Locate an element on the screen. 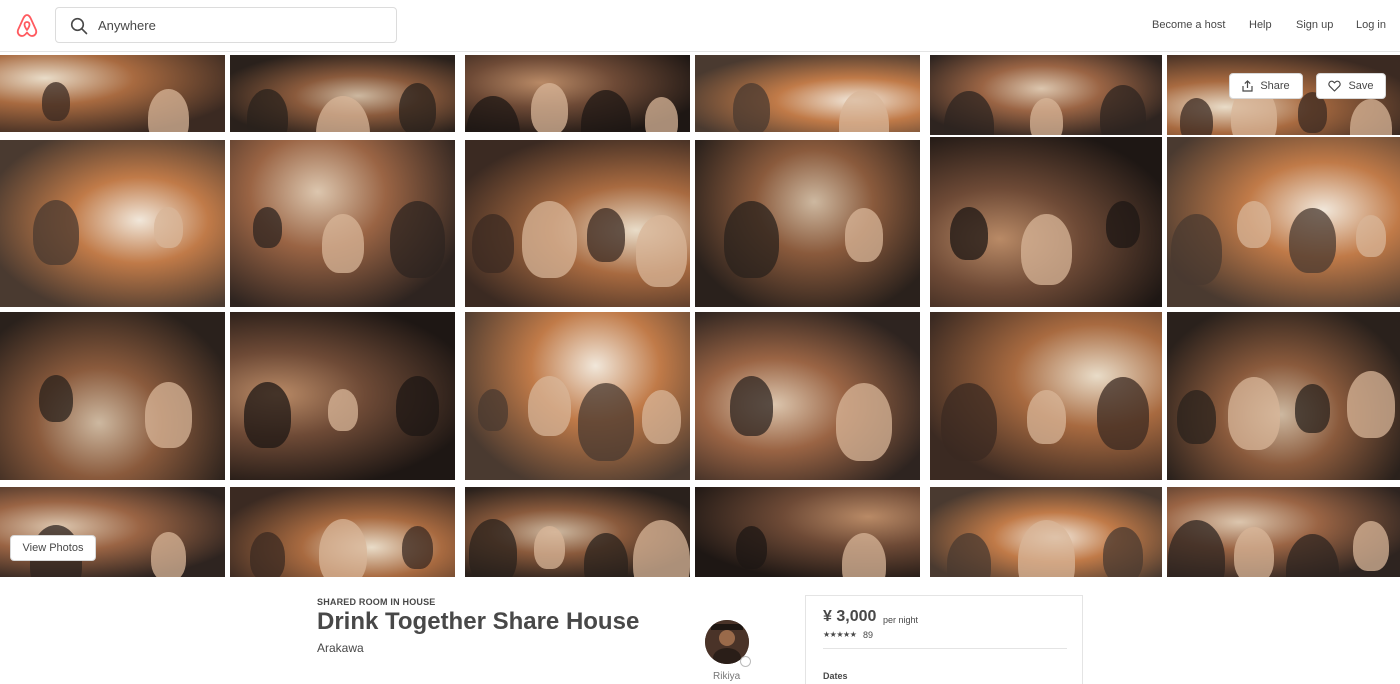 Image resolution: width=1400 pixels, height=684 pixels. search-bar is located at coordinates (226, 25).